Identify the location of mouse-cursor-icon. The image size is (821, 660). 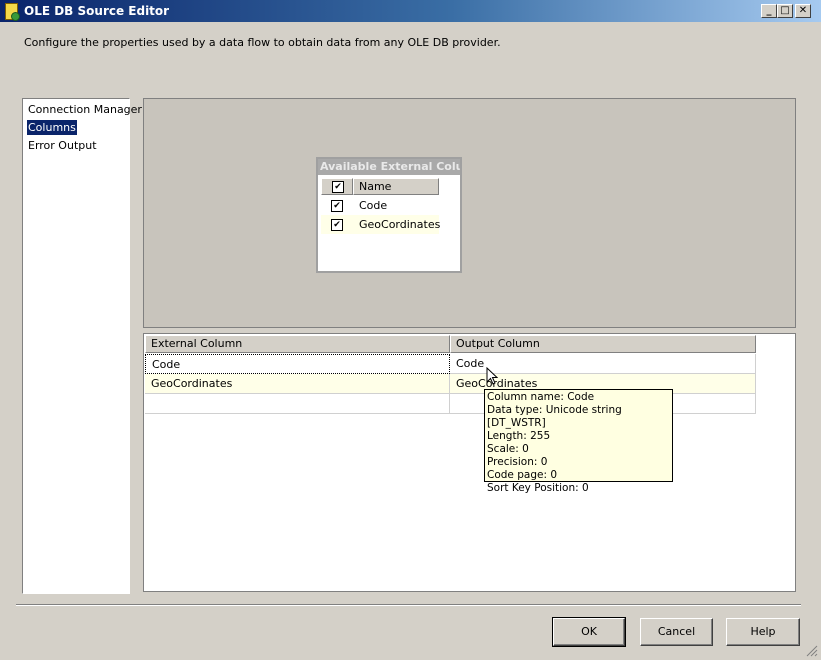
(492, 376).